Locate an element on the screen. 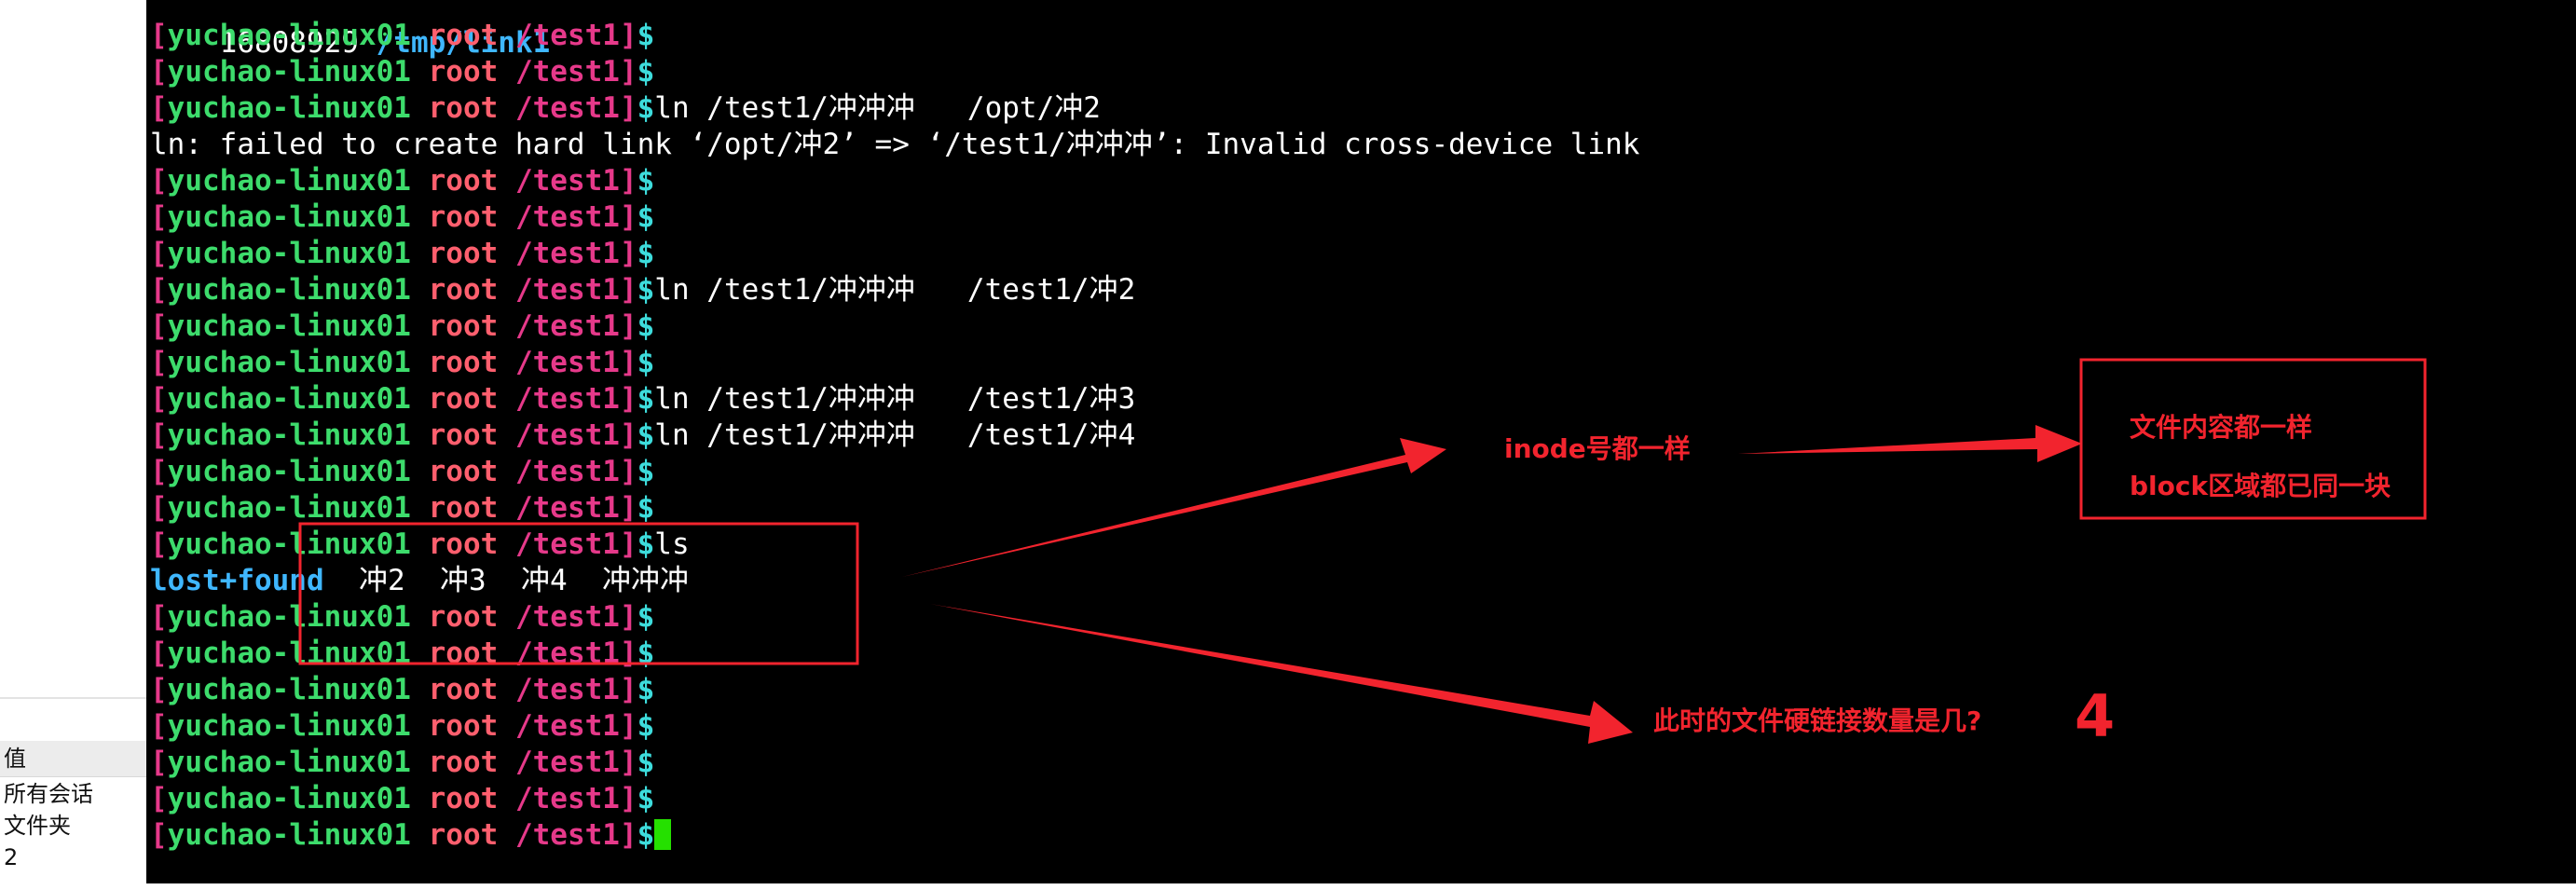  inode-note: inode号都一样 is located at coordinates (1597, 448).